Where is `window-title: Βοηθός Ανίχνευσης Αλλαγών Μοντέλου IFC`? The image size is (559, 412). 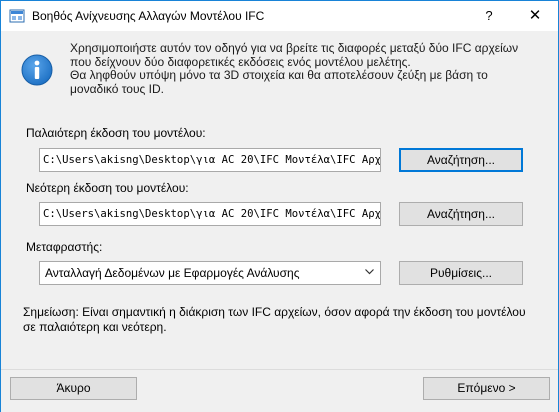 window-title: Βοηθός Ανίχνευσης Αλλαγών Μοντέλου IFC is located at coordinates (148, 16).